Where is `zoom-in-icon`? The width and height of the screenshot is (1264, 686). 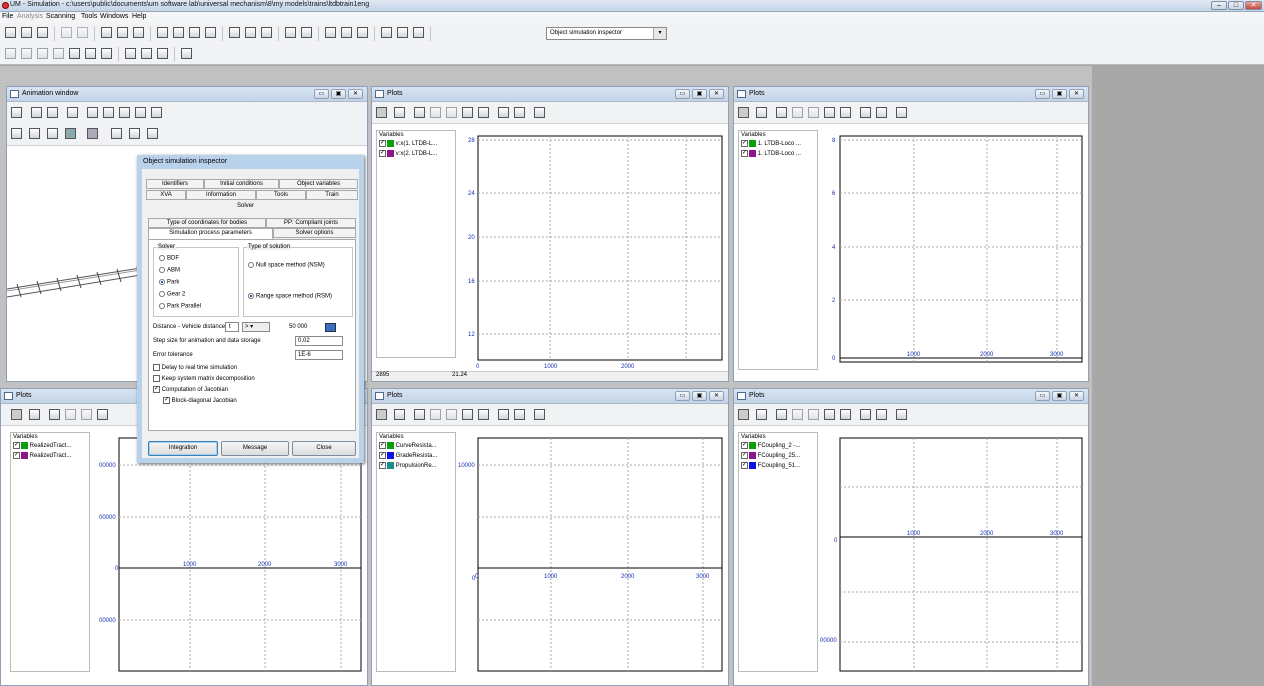 zoom-in-icon is located at coordinates (798, 415).